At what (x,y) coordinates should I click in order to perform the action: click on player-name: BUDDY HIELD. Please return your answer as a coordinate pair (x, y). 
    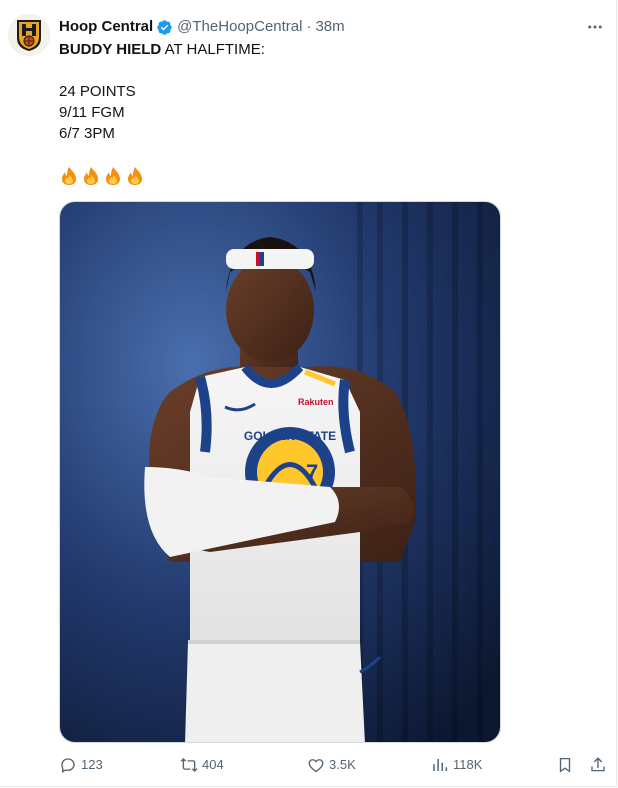
    Looking at the image, I should click on (110, 49).